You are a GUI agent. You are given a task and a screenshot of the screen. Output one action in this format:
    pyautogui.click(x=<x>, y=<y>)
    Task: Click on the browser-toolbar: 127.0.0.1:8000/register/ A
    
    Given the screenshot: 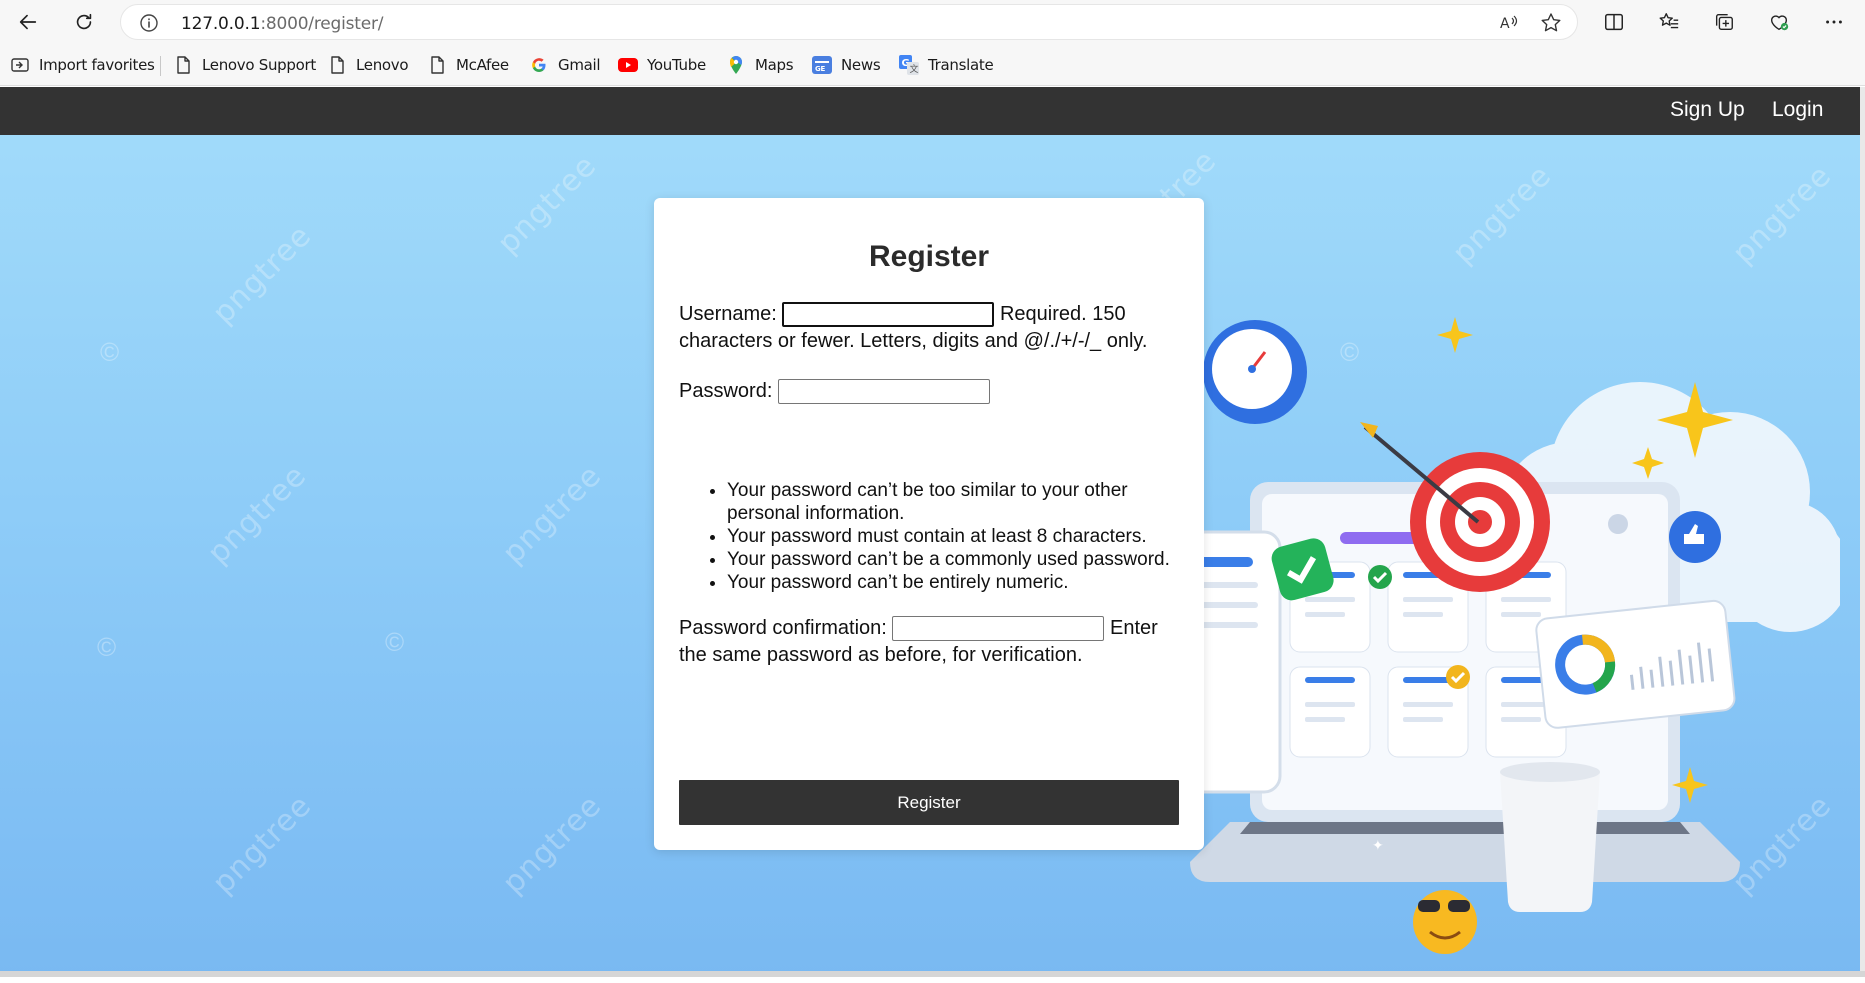 What is the action you would take?
    pyautogui.click(x=932, y=22)
    